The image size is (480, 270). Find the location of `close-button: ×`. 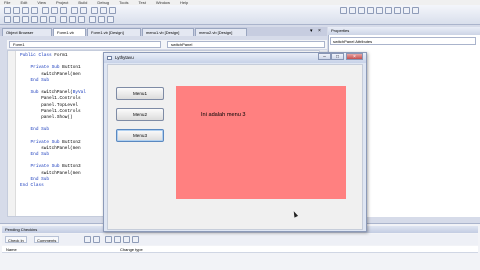

close-button: × is located at coordinates (354, 56).